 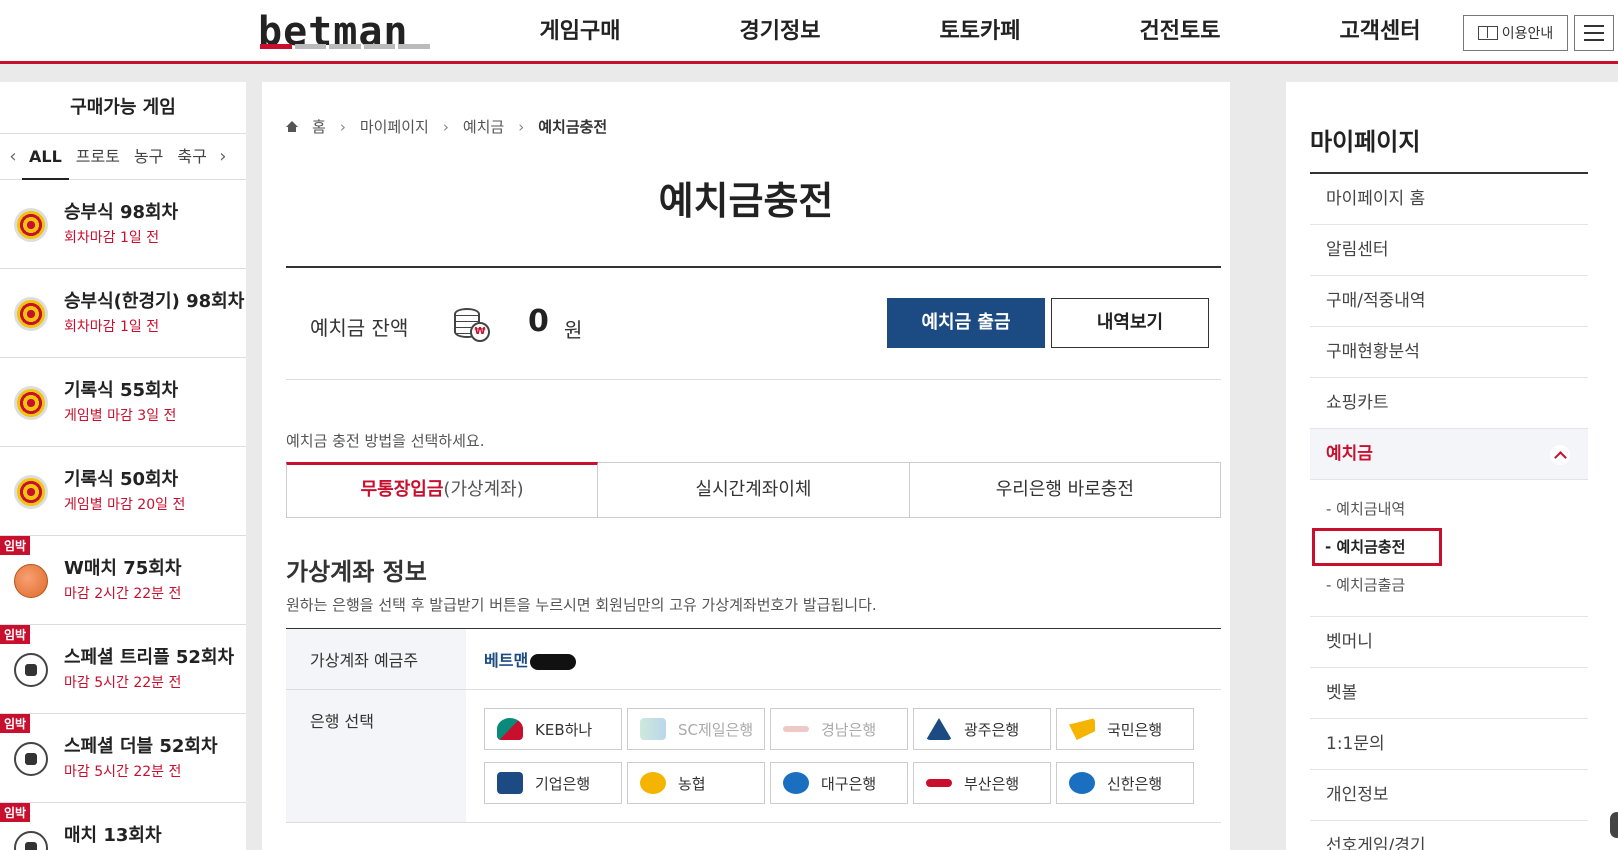 What do you see at coordinates (123, 758) in the screenshot?
I see `game-list-item: 임박 스페셜 더블 52회차 마감 5시간 22분 전` at bounding box center [123, 758].